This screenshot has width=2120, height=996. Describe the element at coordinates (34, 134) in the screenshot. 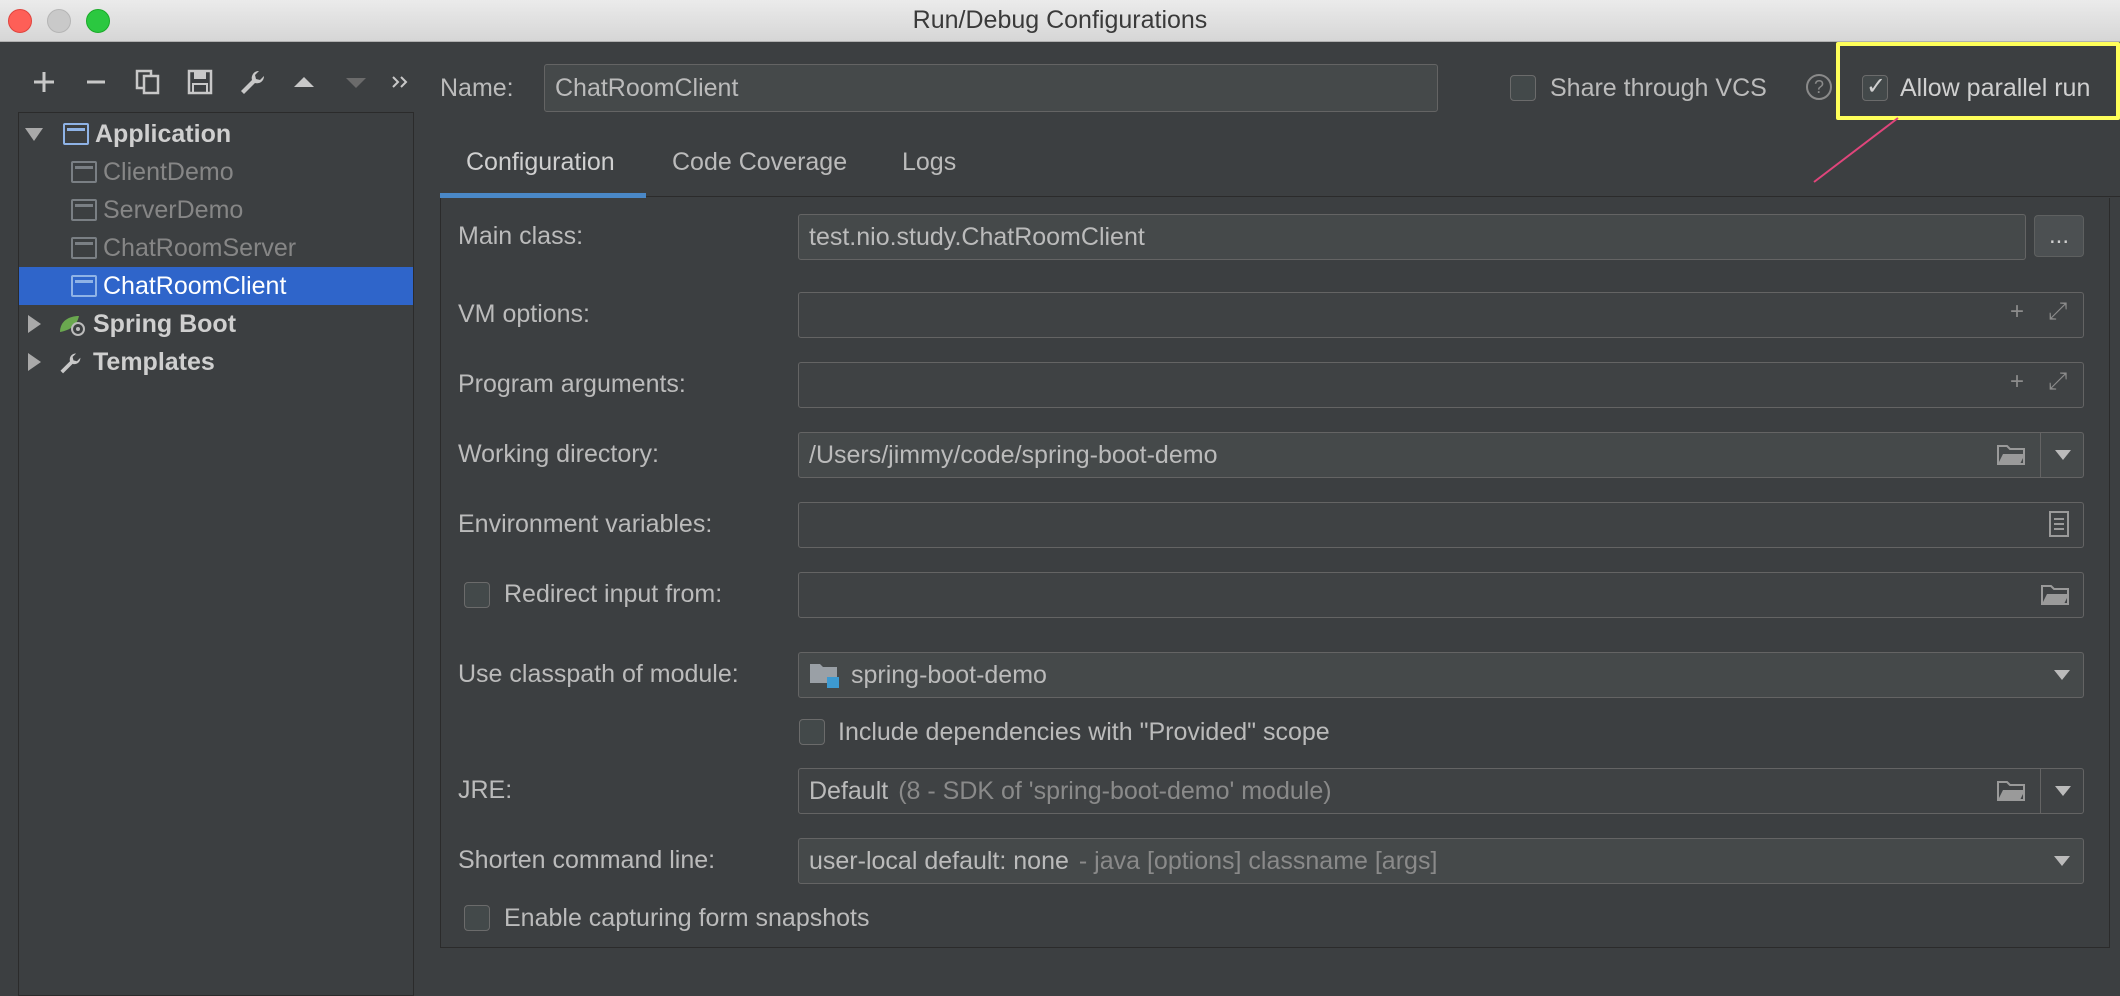

I see `expand-arrow-icon` at that location.